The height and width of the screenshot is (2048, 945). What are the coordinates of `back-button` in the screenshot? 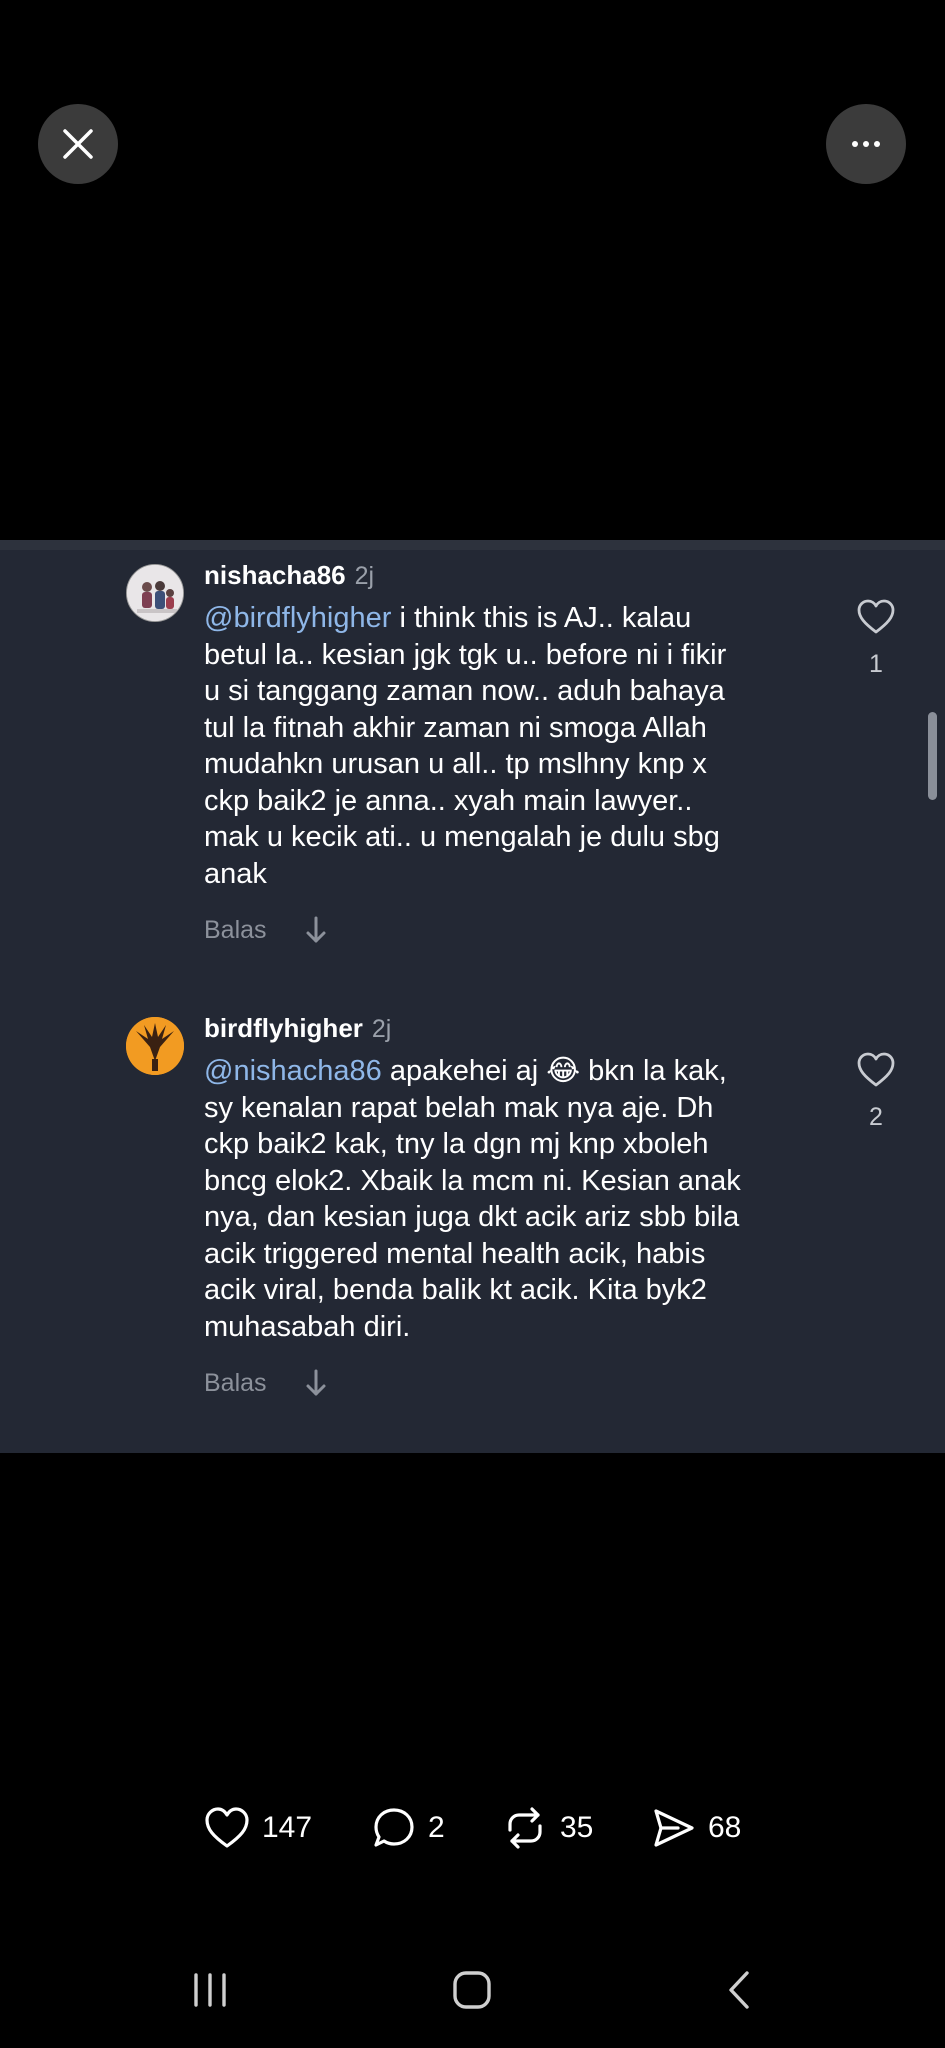 It's located at (739, 1990).